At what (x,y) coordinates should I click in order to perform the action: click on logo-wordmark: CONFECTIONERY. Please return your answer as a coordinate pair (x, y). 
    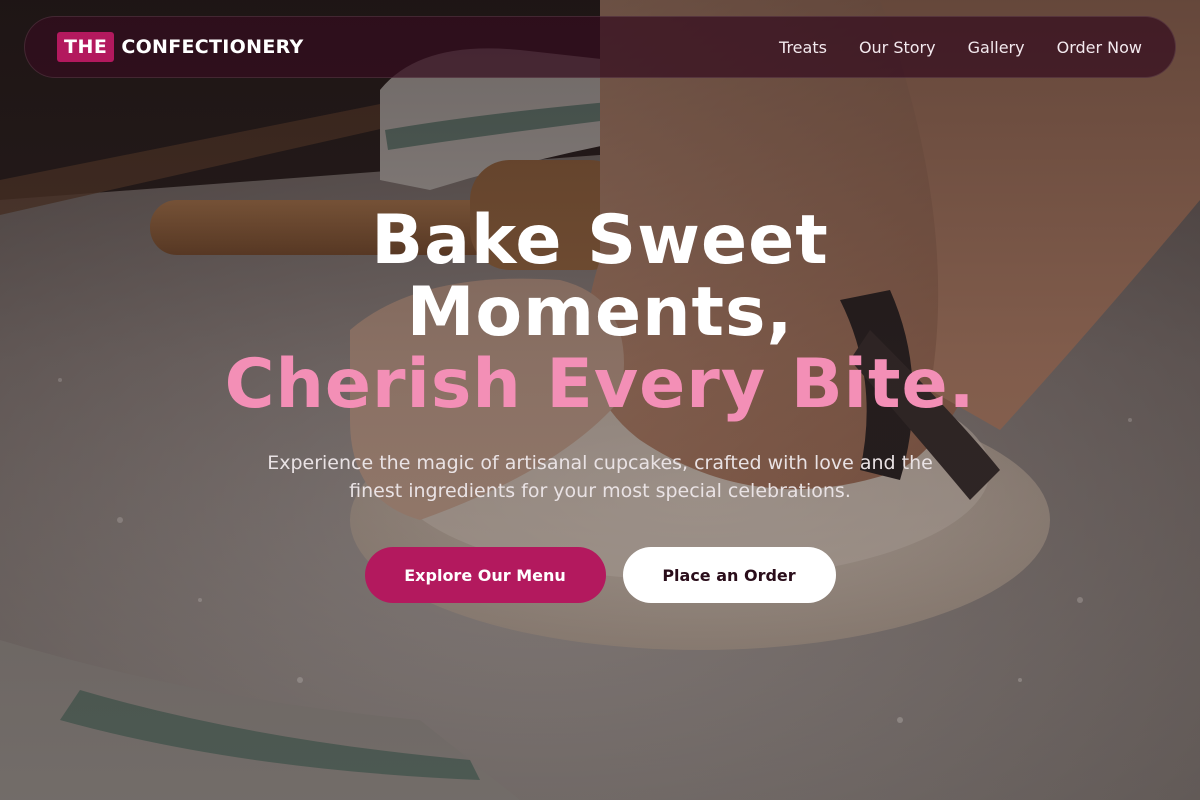
    Looking at the image, I should click on (212, 47).